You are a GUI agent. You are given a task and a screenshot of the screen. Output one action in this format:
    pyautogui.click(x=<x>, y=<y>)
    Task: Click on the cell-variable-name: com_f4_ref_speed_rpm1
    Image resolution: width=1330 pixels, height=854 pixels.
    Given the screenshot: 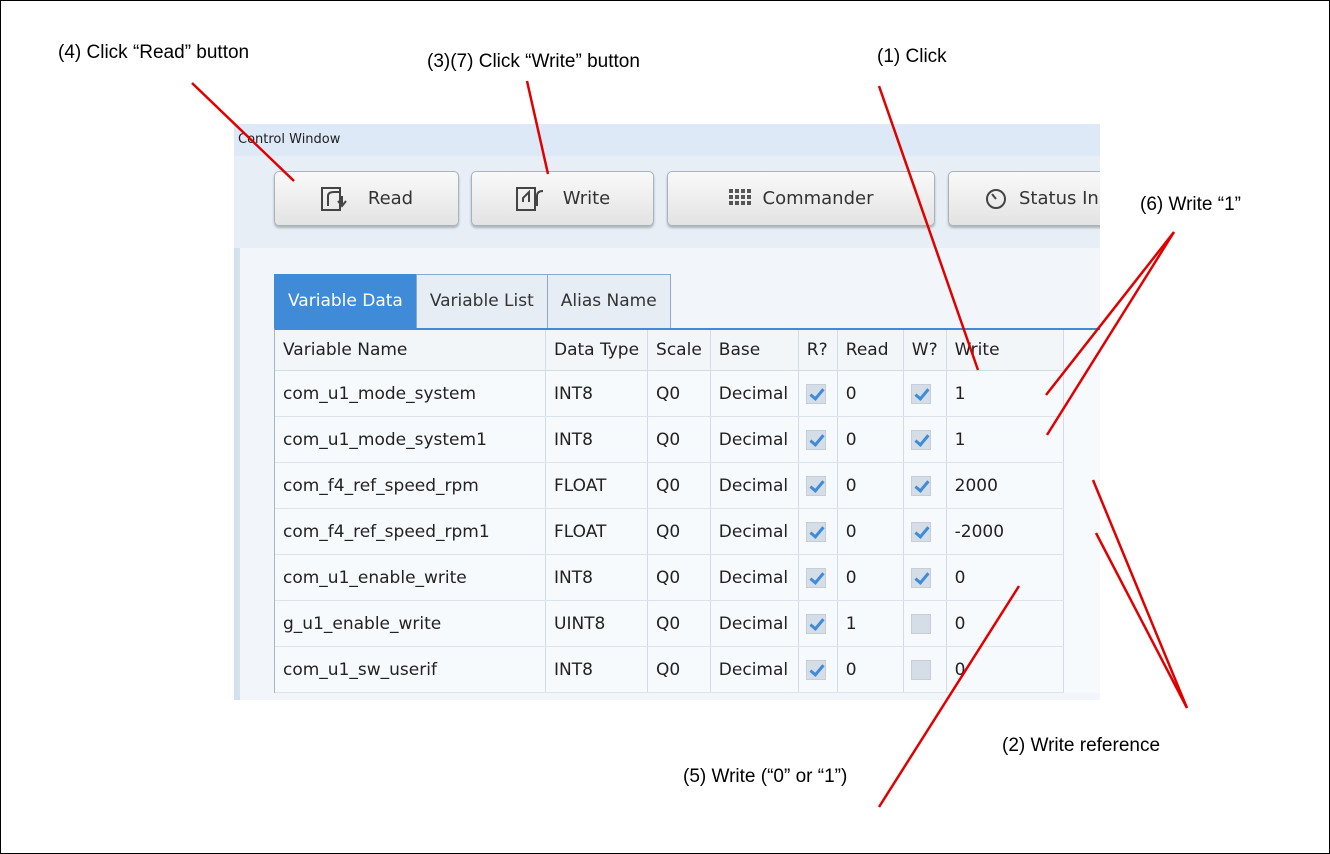 What is the action you would take?
    pyautogui.click(x=410, y=531)
    